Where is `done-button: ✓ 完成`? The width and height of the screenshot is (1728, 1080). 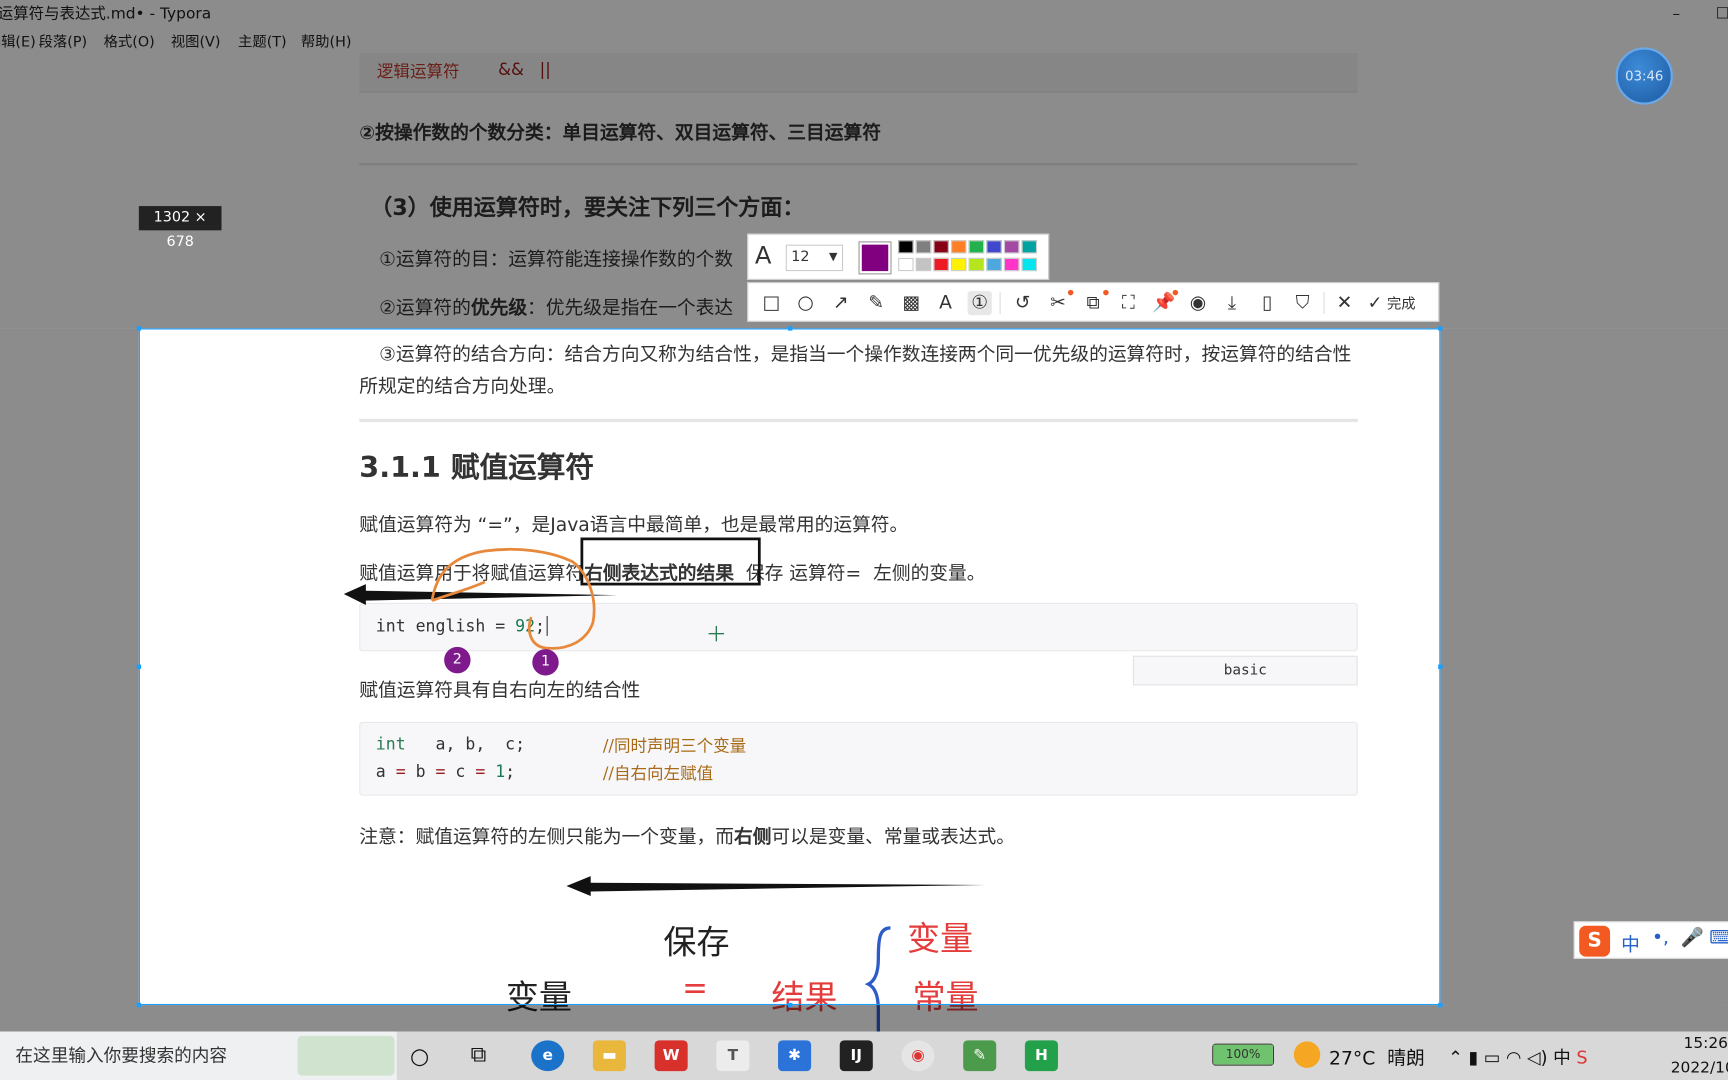 done-button: ✓ 完成 is located at coordinates (1392, 303).